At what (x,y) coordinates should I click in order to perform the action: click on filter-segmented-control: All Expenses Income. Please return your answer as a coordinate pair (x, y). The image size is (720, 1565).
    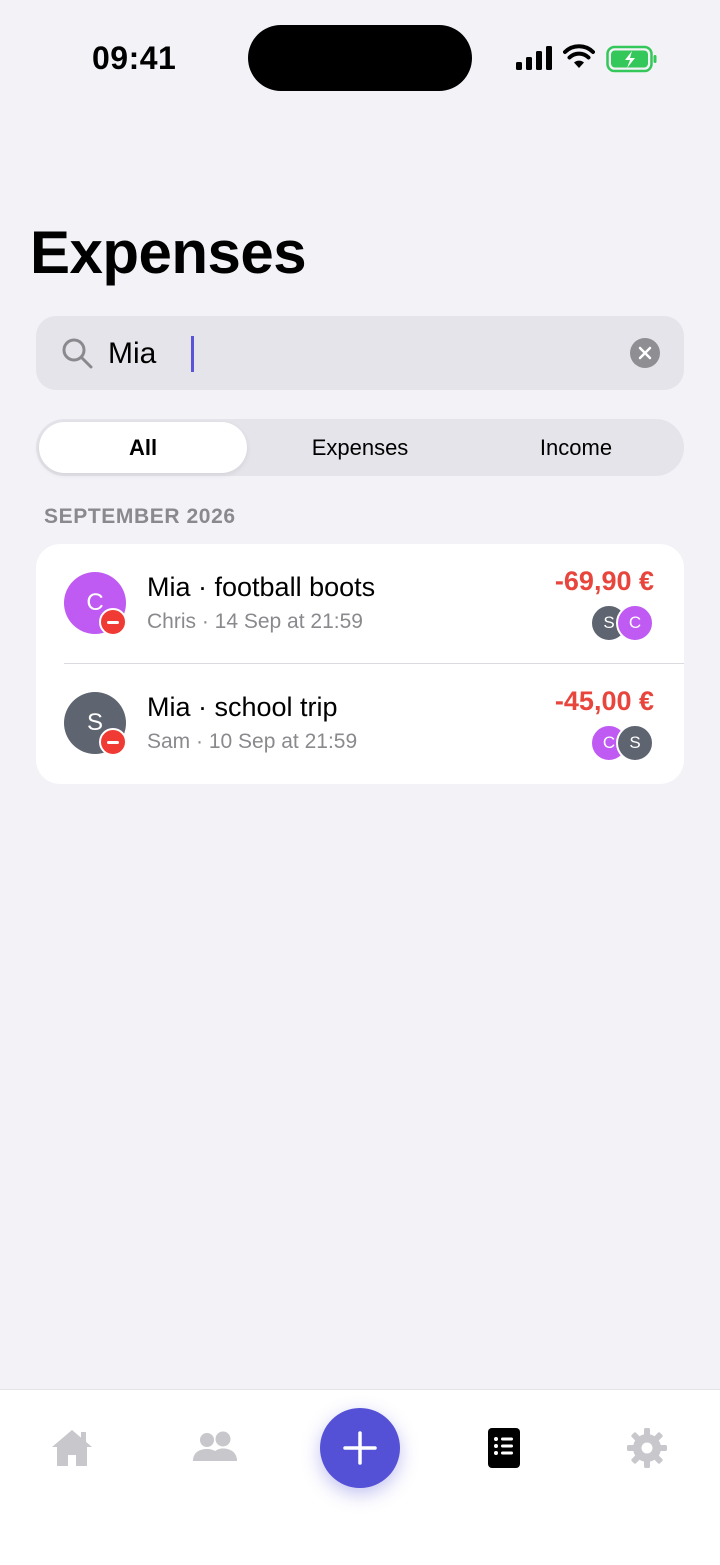
    Looking at the image, I should click on (360, 447).